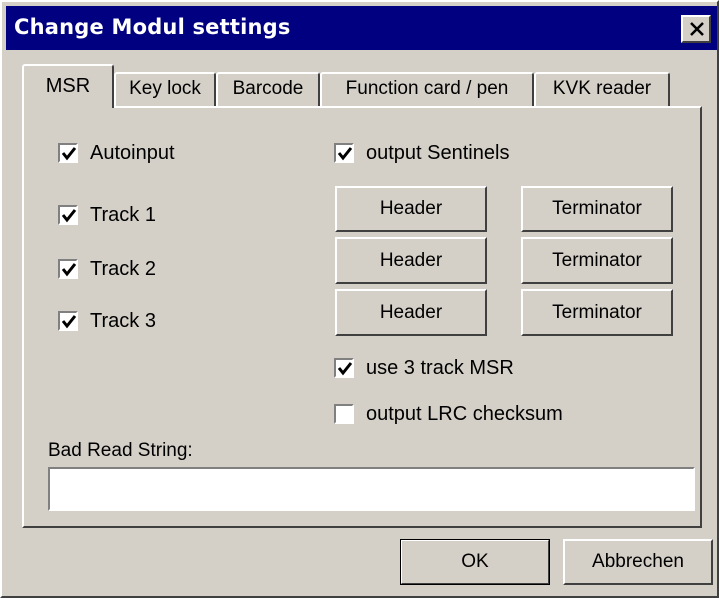 This screenshot has width=719, height=598. Describe the element at coordinates (361, 28) in the screenshot. I see `title-bar: Change Modul settings` at that location.